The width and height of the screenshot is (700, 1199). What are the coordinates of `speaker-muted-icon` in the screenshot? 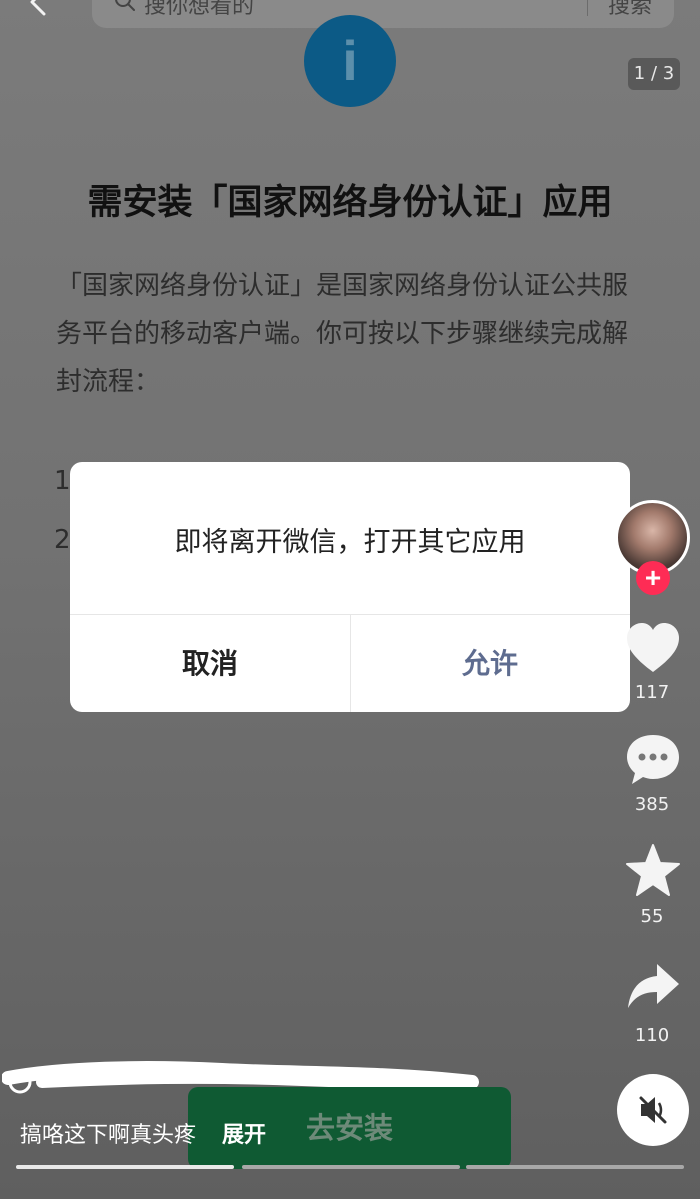 It's located at (653, 1110).